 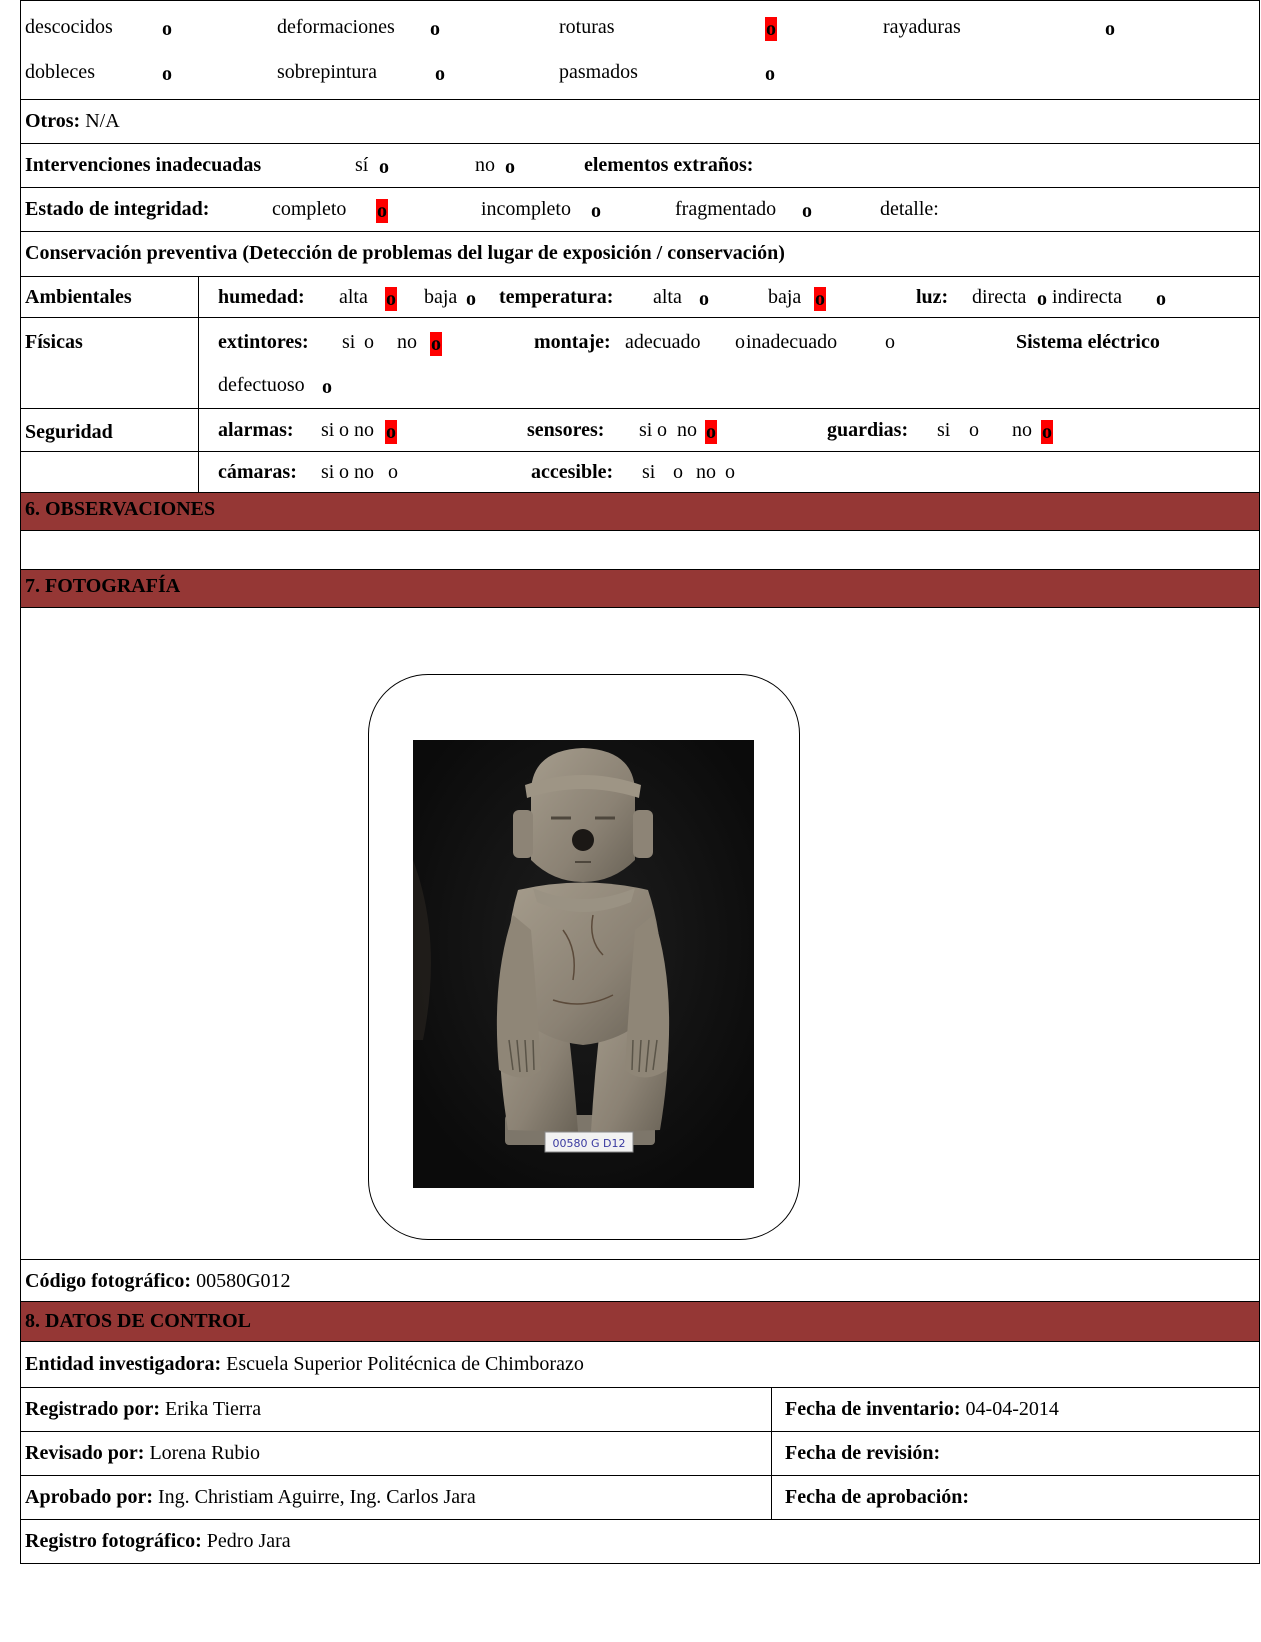 I want to click on humedad-alta-option-selected: o, so click(x=391, y=299).